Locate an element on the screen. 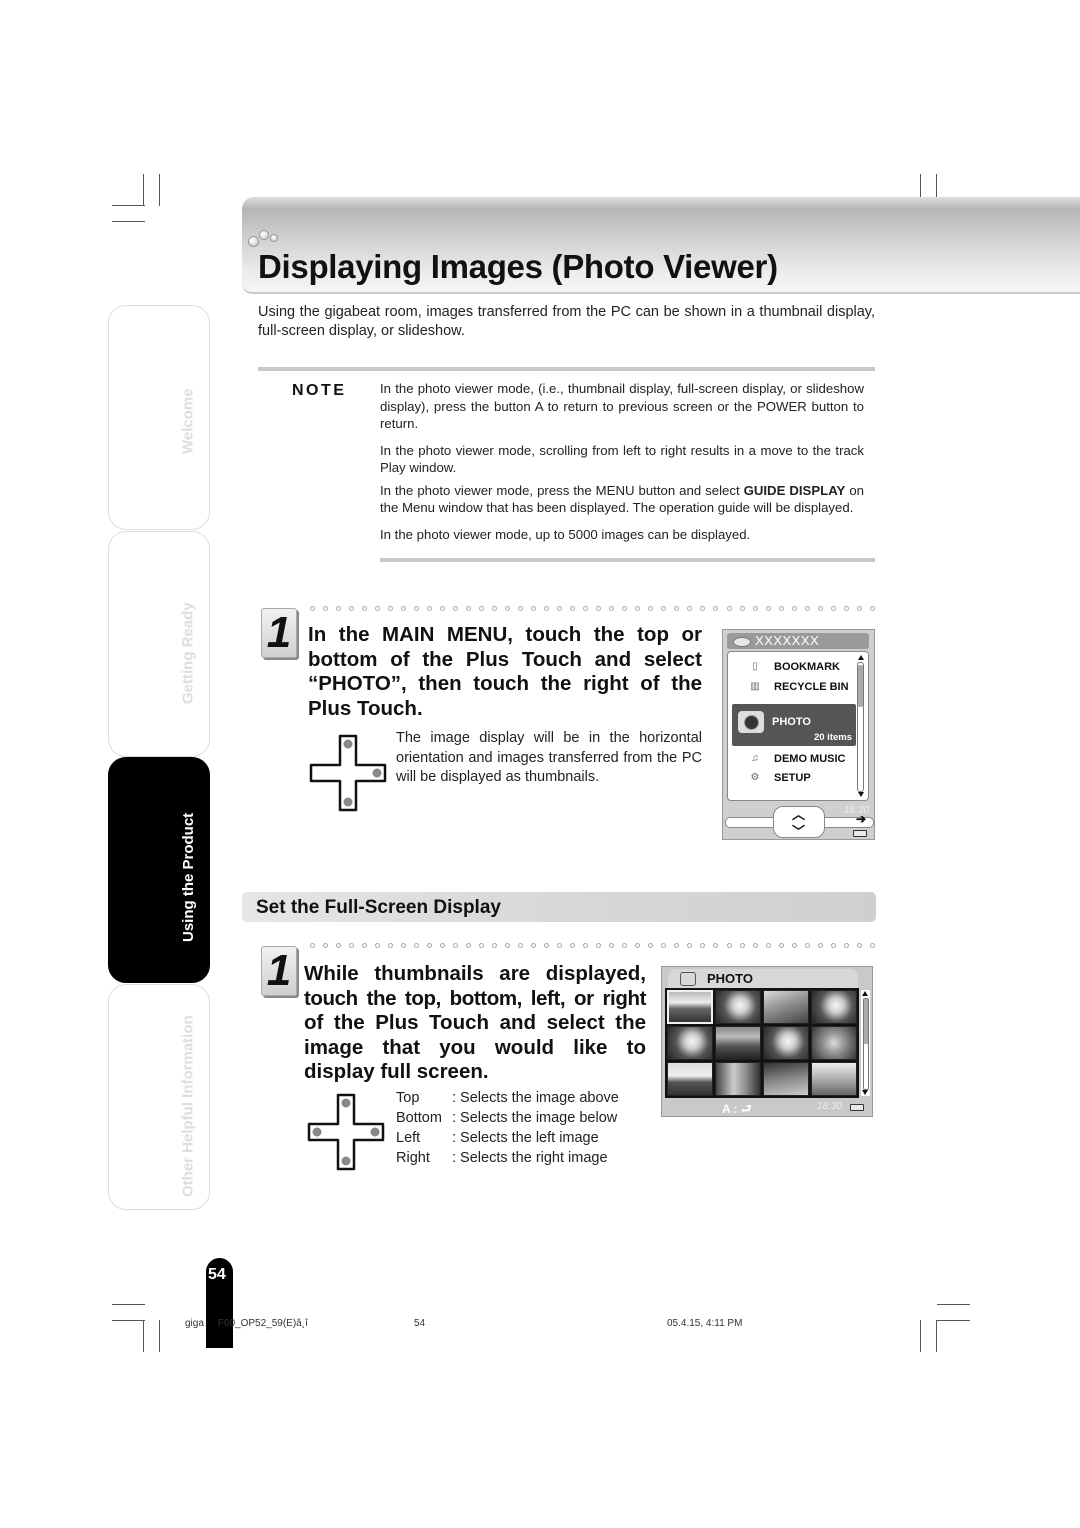  photo-thumbnail-landscape is located at coordinates (690, 1007).